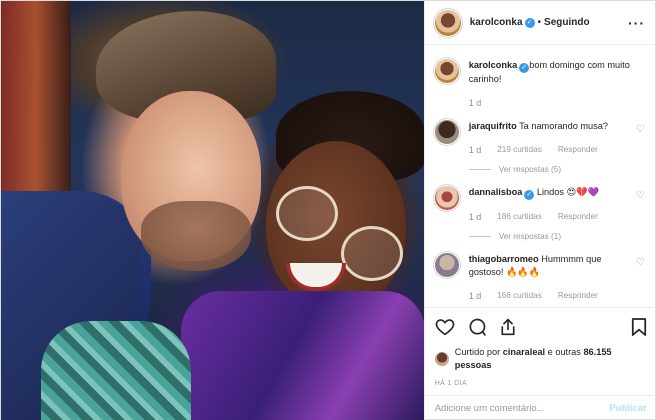 The image size is (656, 420). I want to click on comment-text: dannalisboa ✓ Lindos 😍💔💜, so click(554, 193).